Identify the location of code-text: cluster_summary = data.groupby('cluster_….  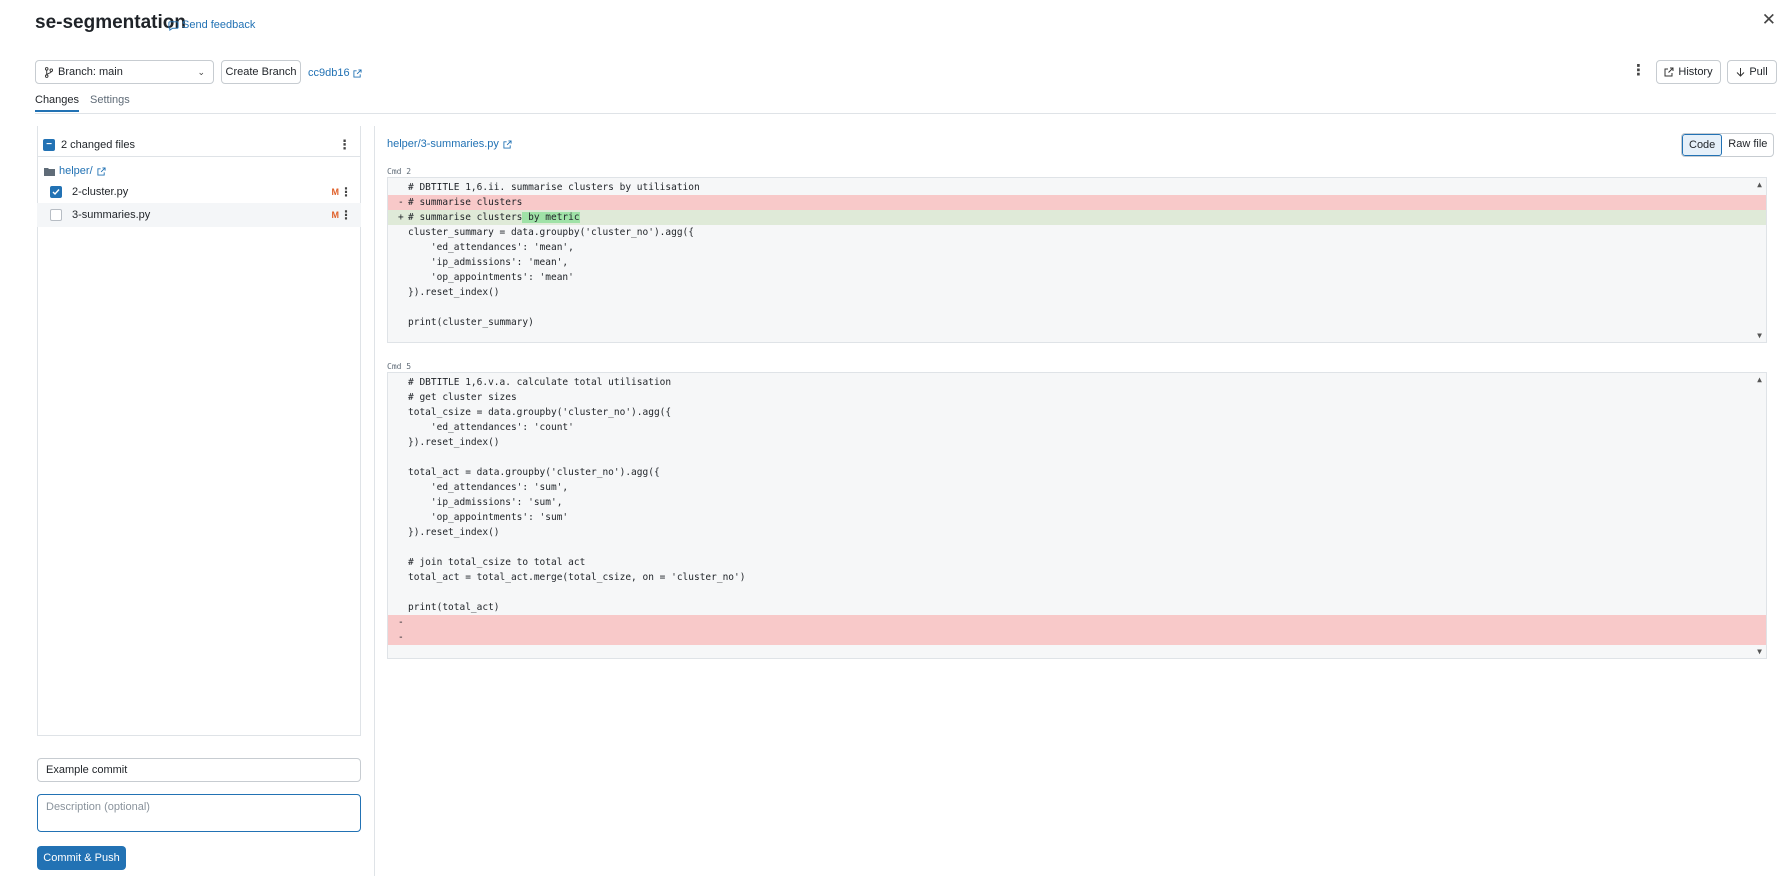
(551, 232).